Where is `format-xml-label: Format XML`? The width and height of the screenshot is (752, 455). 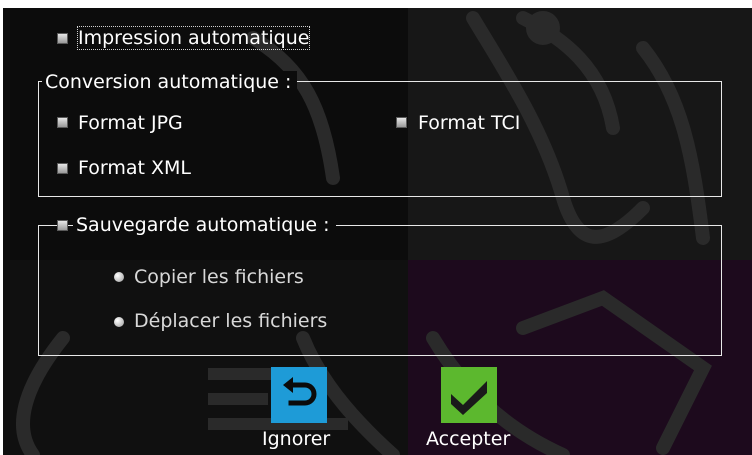 format-xml-label: Format XML is located at coordinates (134, 168).